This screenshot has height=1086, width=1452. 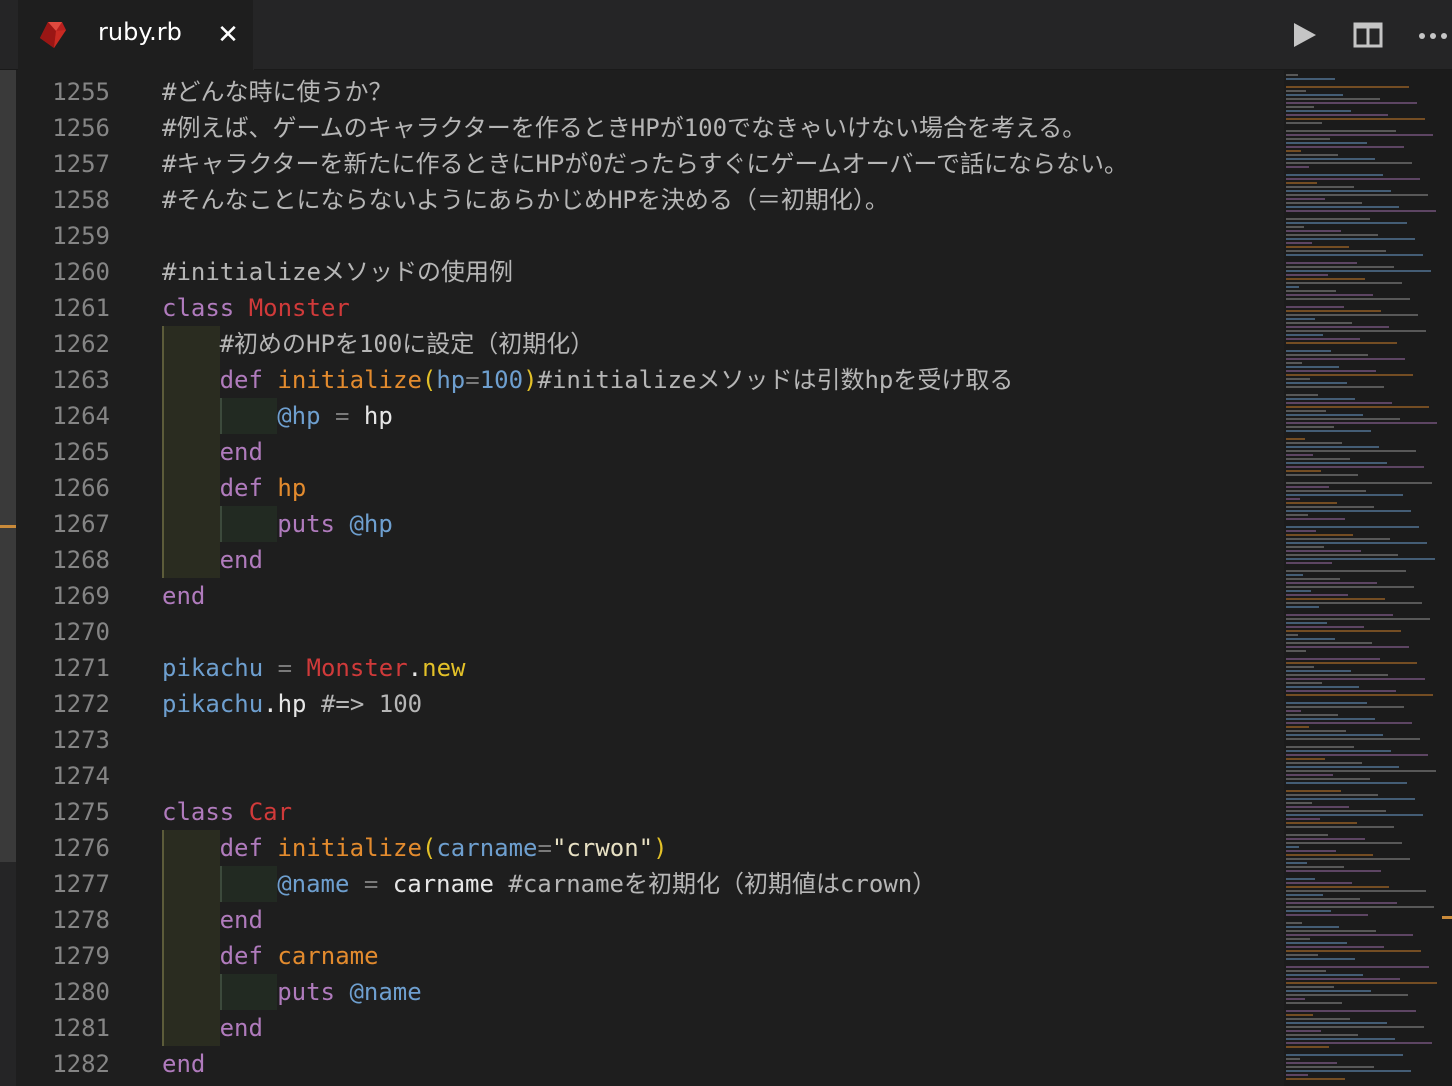 What do you see at coordinates (292, 992) in the screenshot?
I see `code-content: puts @name` at bounding box center [292, 992].